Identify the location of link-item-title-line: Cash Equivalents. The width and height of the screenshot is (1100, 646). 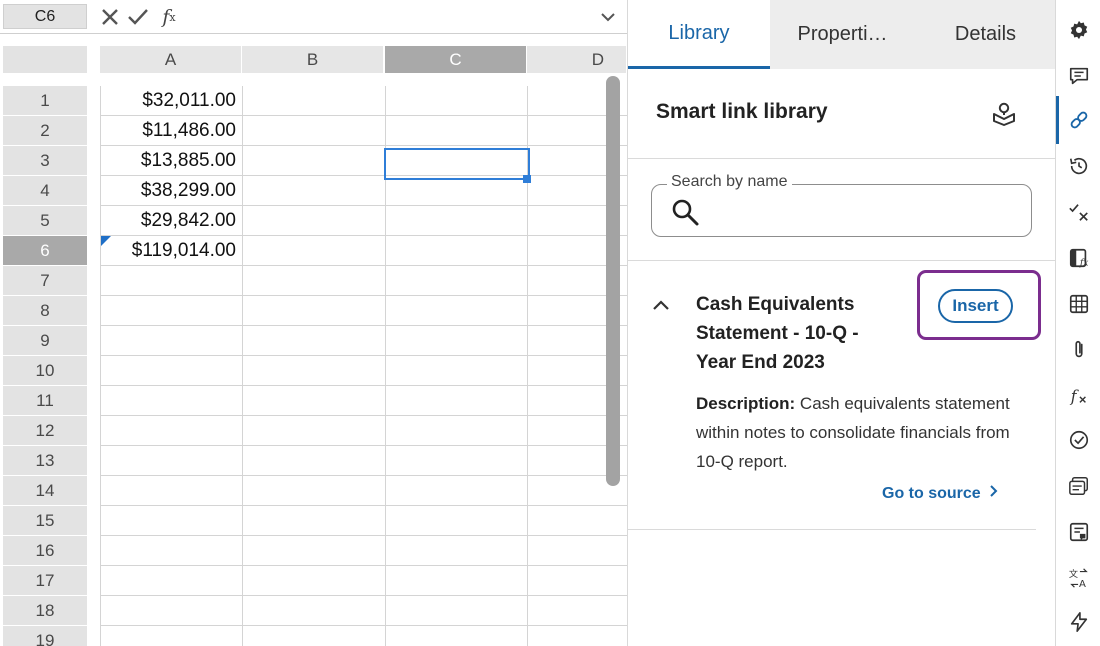
(775, 304).